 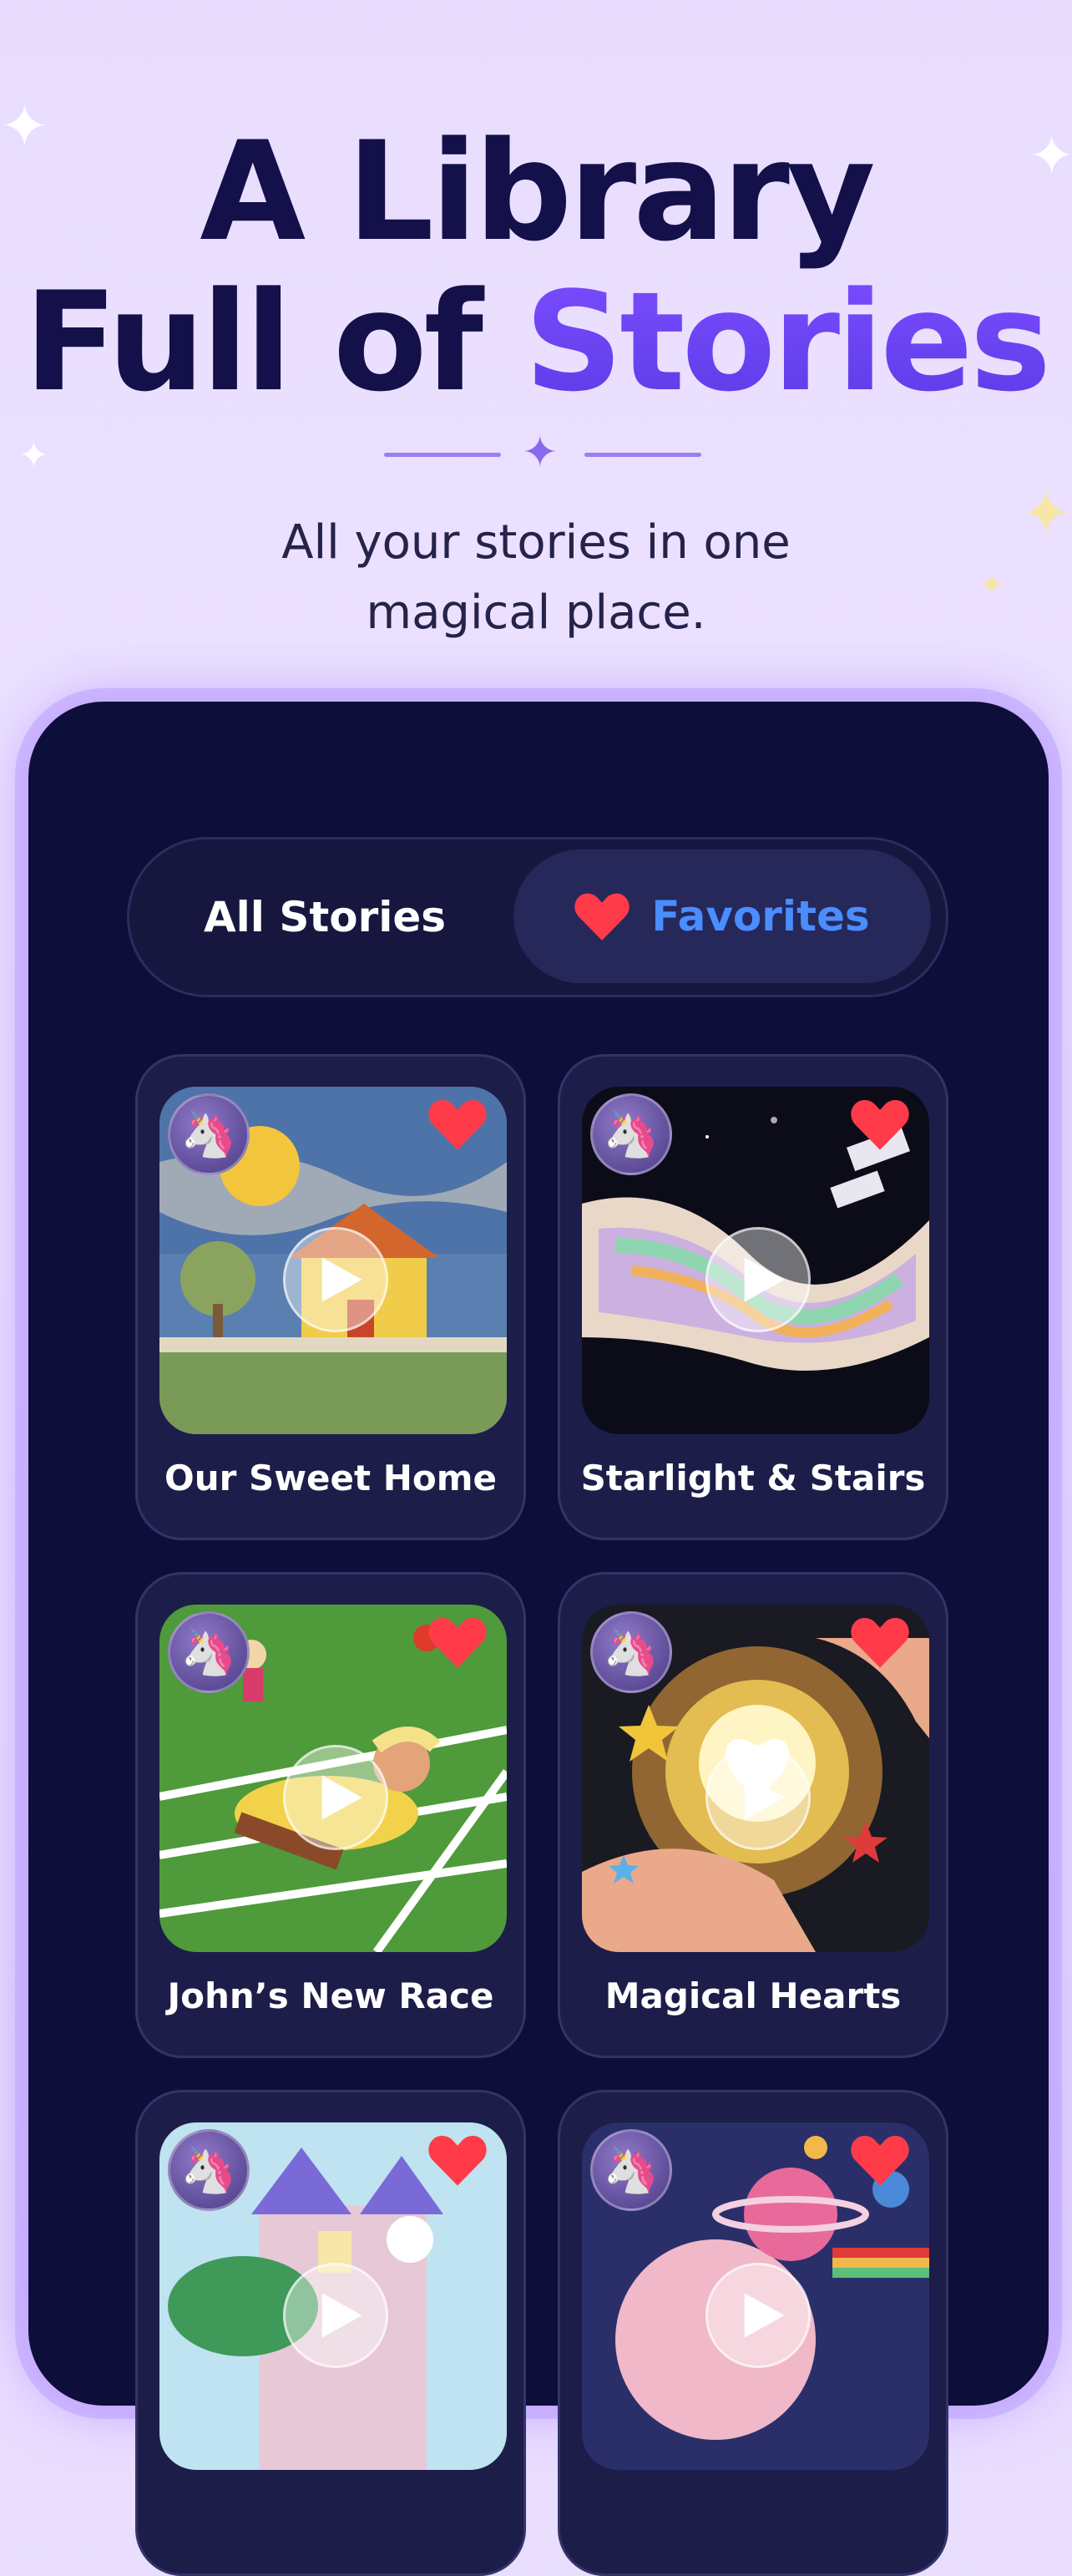 What do you see at coordinates (536, 542) in the screenshot?
I see `subtitle-line1: All your stories in one` at bounding box center [536, 542].